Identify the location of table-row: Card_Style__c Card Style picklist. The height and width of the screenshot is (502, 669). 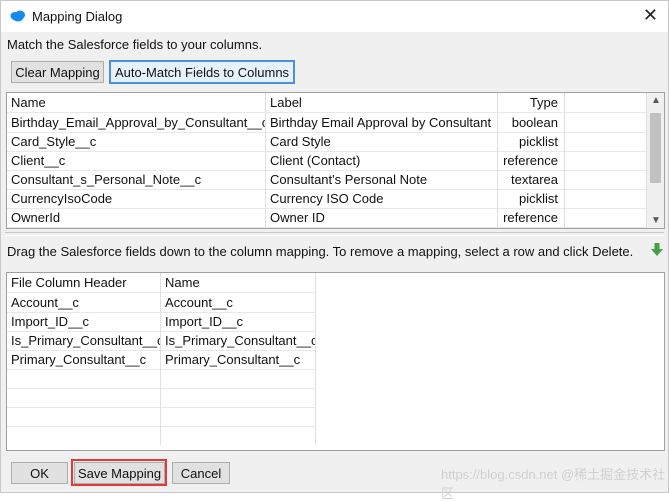
(328, 142).